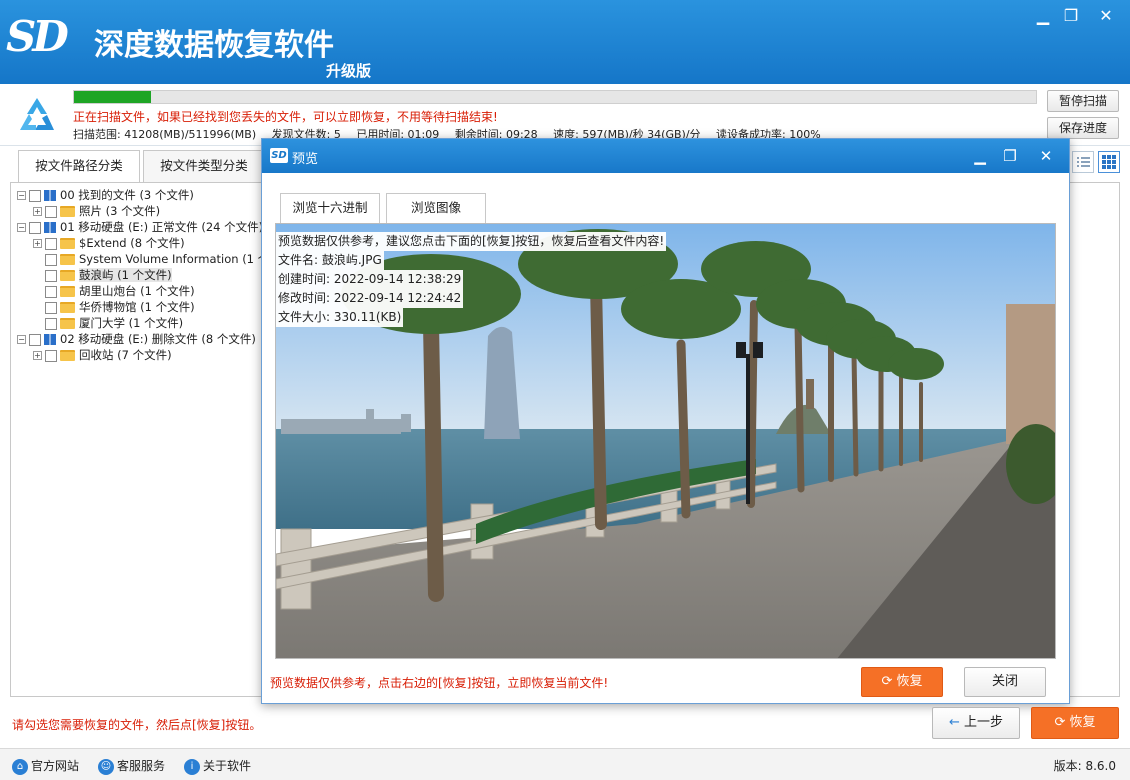 Image resolution: width=1130 pixels, height=780 pixels. I want to click on home-icon: ⌂, so click(20, 766).